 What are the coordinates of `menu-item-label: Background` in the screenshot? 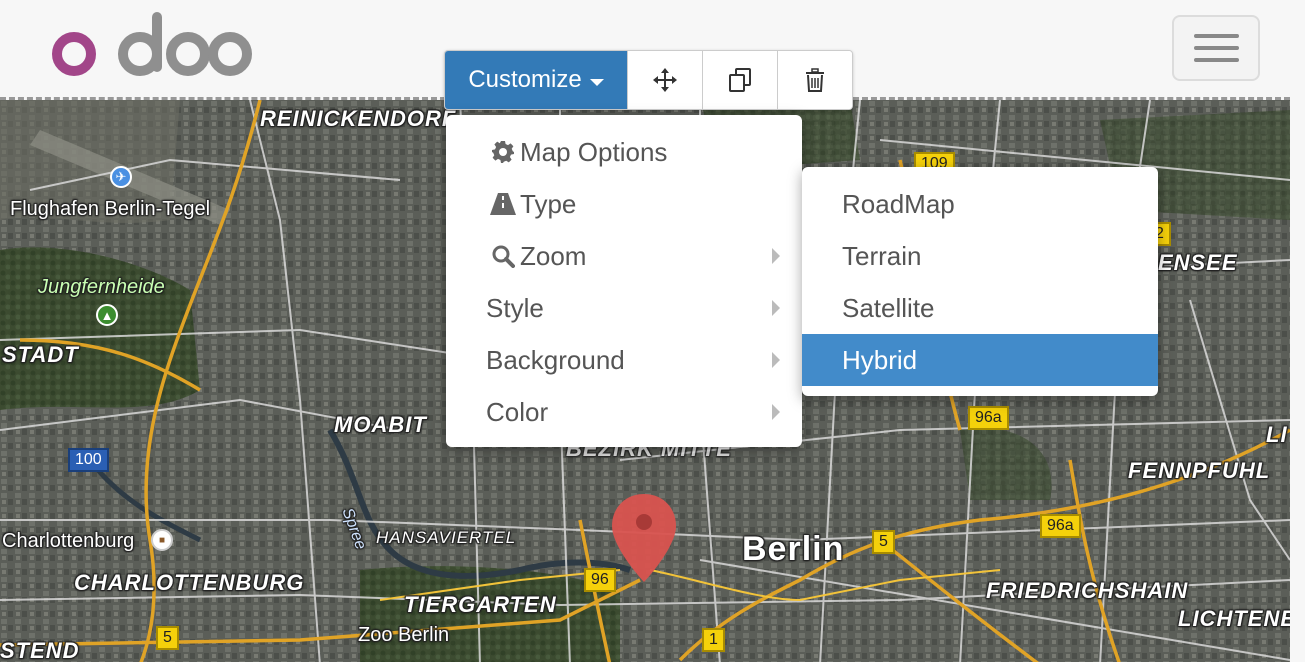 It's located at (555, 359).